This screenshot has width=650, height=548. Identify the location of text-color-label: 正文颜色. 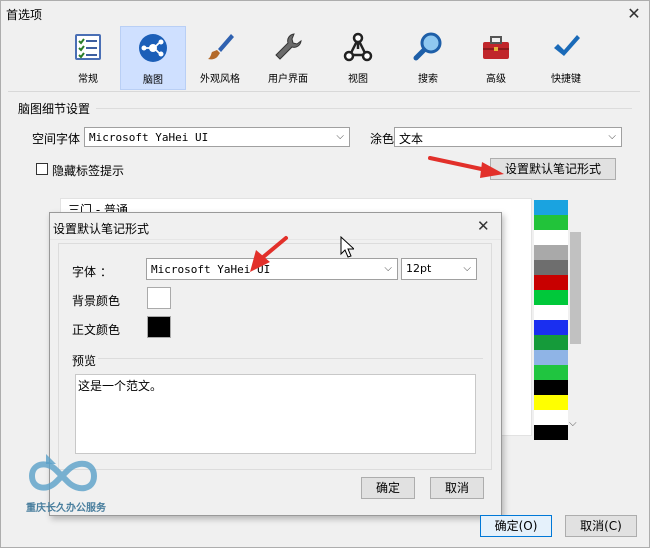
(96, 330).